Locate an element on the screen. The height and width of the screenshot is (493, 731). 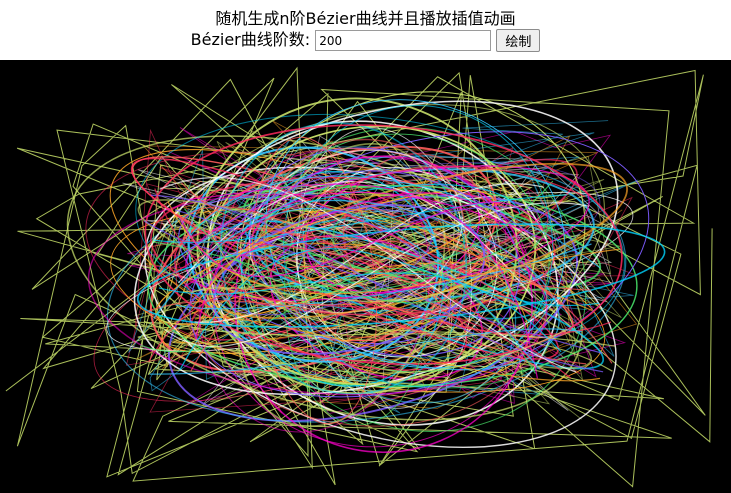
page-title: 随机生成n阶Bézier曲线并且播放插值动画 is located at coordinates (365, 18).